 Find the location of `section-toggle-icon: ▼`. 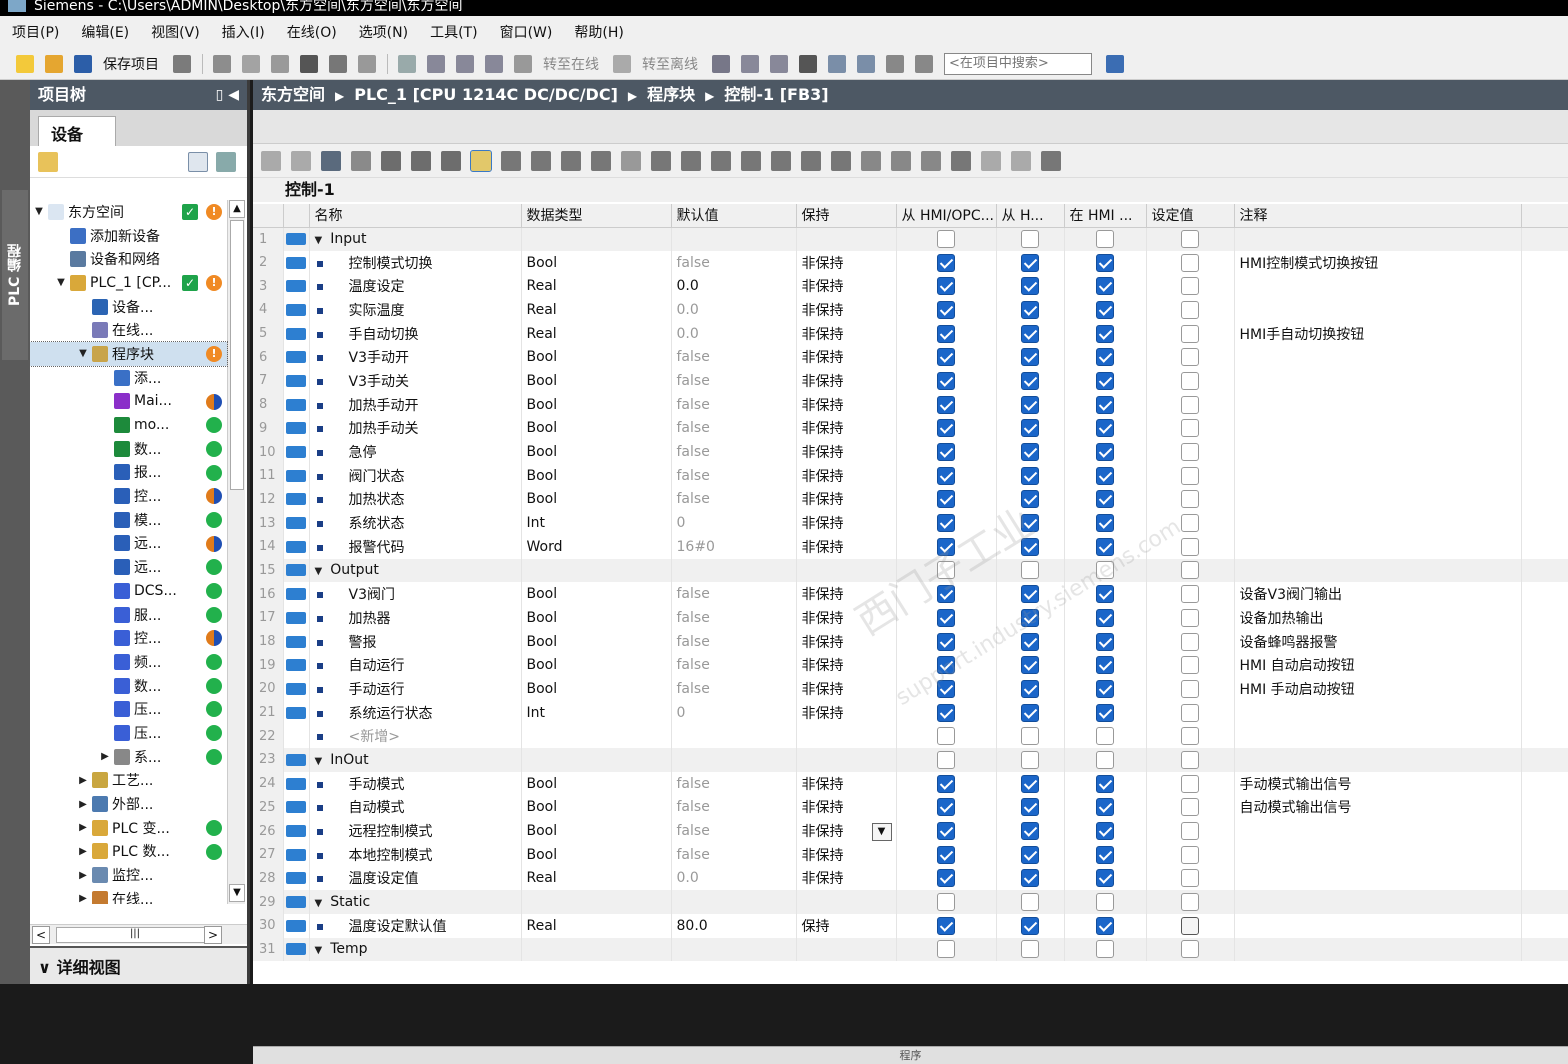

section-toggle-icon: ▼ is located at coordinates (319, 571).